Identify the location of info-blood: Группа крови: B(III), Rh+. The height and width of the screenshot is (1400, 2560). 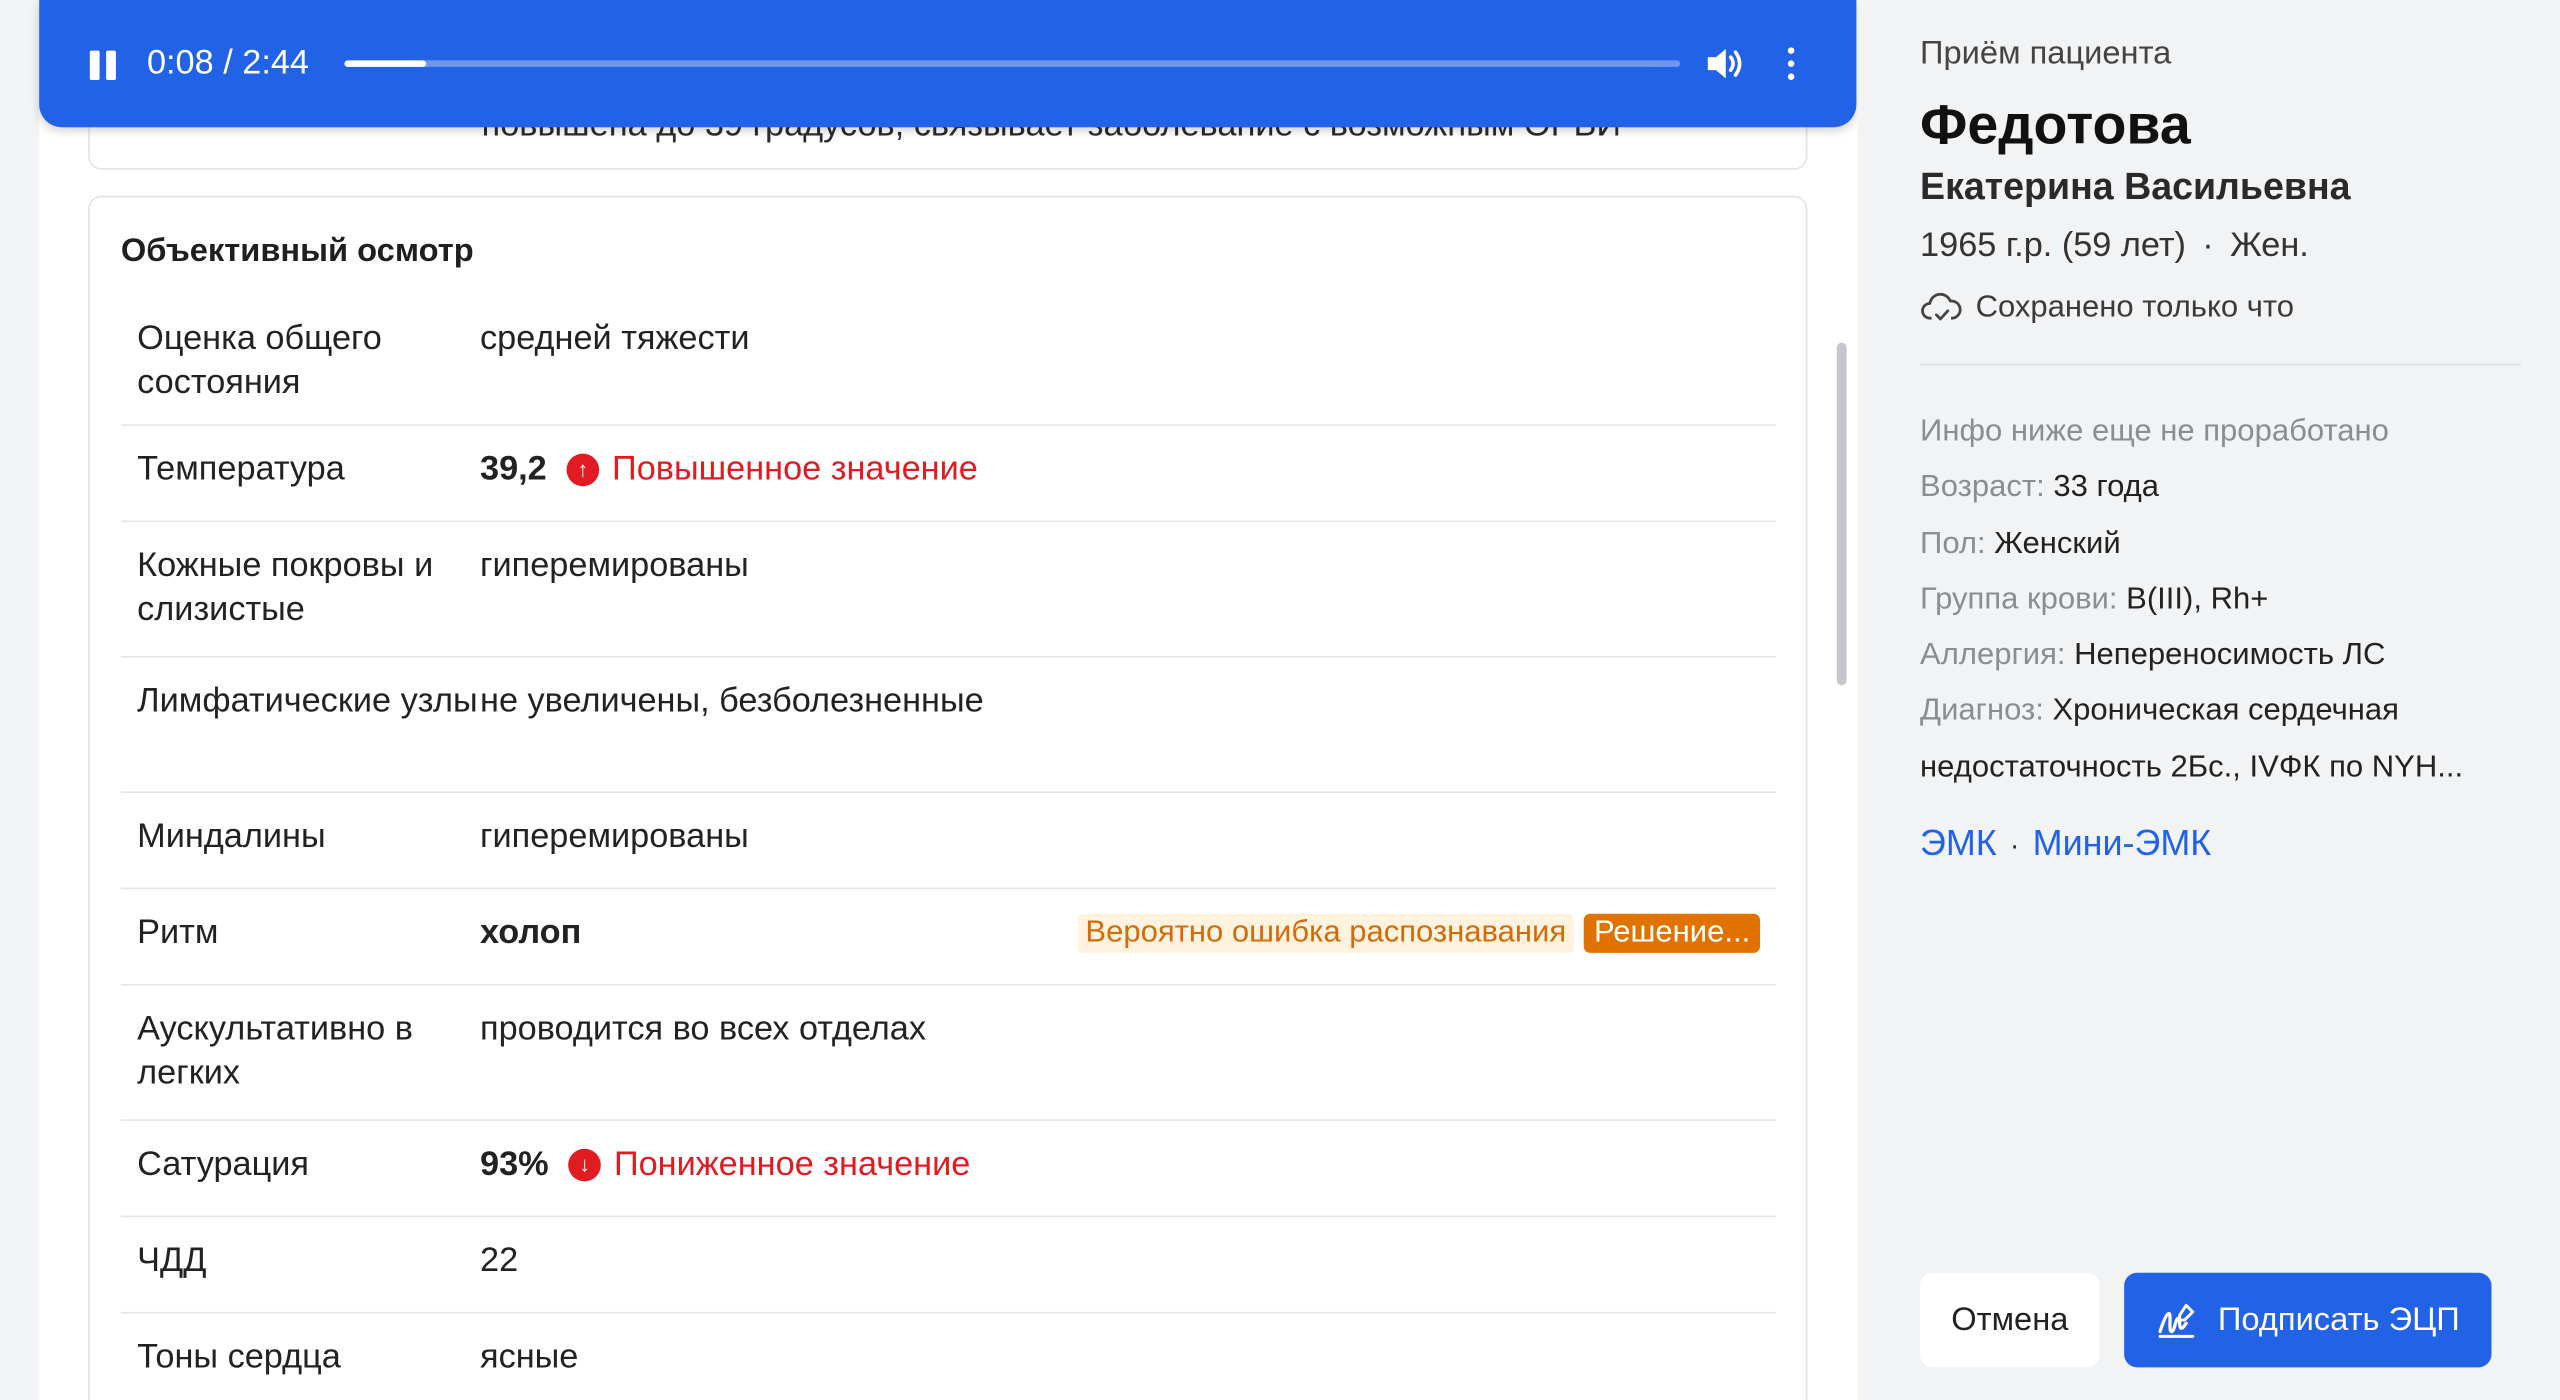
(2094, 599).